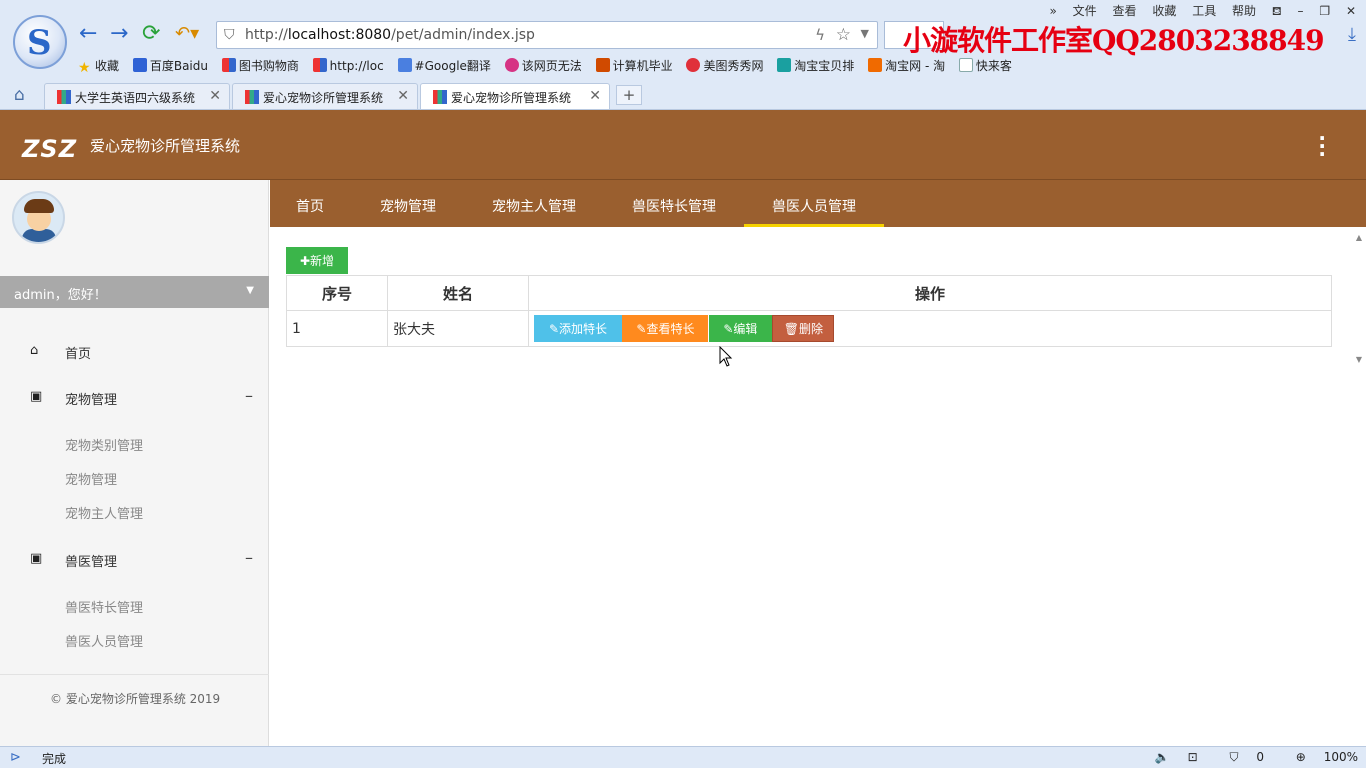 The image size is (1366, 768). Describe the element at coordinates (1114, 40) in the screenshot. I see `watermark-text: 小漩软件工作室QQ2803238849` at that location.